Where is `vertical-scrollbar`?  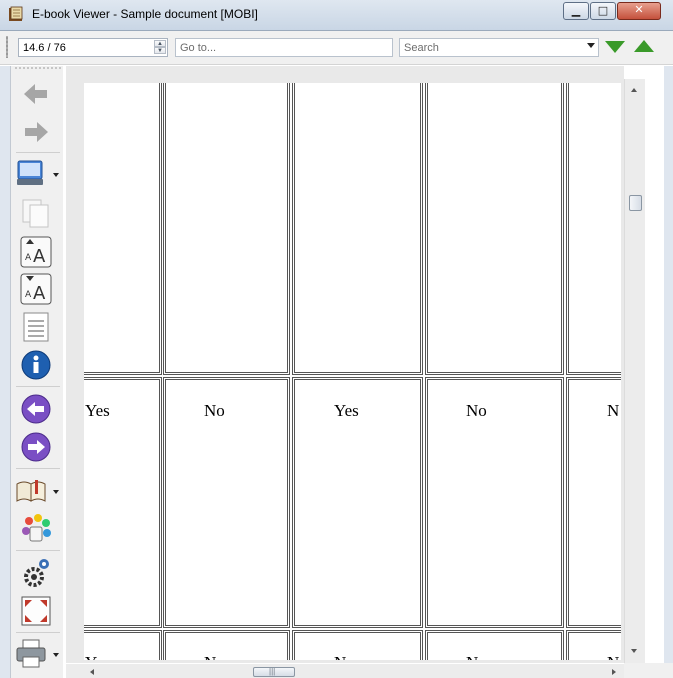 vertical-scrollbar is located at coordinates (634, 371).